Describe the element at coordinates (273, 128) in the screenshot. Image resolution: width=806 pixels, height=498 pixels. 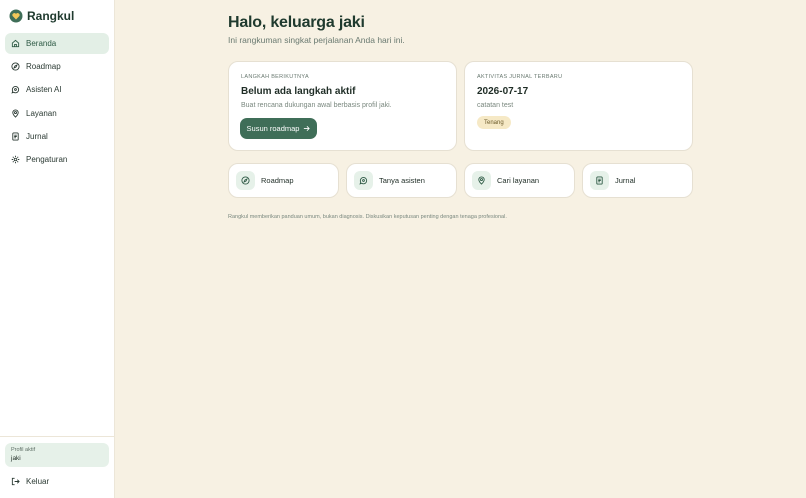
I see `create-roadmap-label: Susun roadmap` at that location.